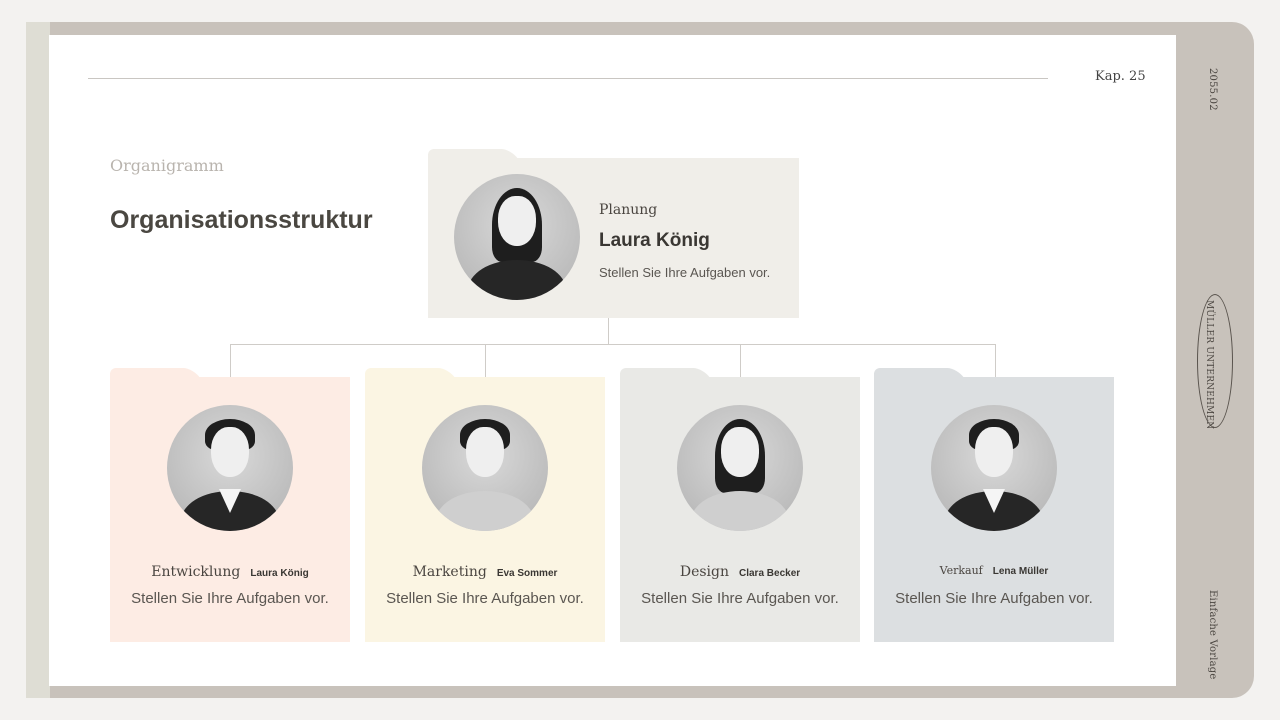  What do you see at coordinates (1120, 76) in the screenshot?
I see `chapter-label: Kap. 25` at bounding box center [1120, 76].